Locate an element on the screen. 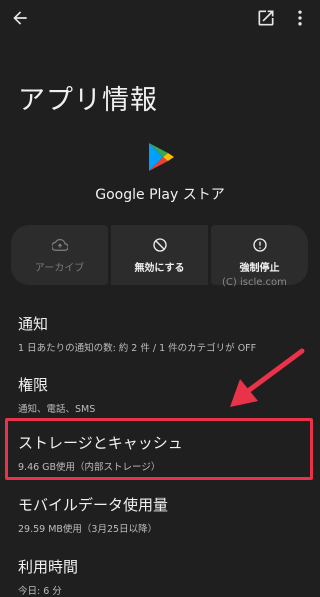  force-stop-label: 強制停止 is located at coordinates (259, 268).